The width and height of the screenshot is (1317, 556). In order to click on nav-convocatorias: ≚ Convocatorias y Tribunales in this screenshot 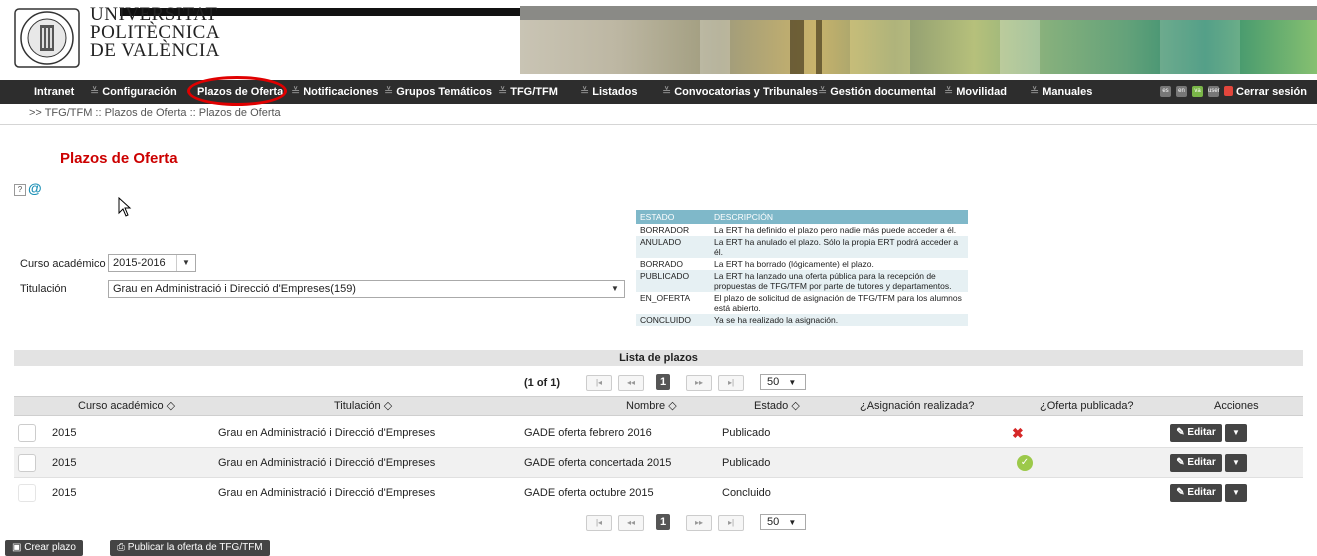, I will do `click(740, 92)`.